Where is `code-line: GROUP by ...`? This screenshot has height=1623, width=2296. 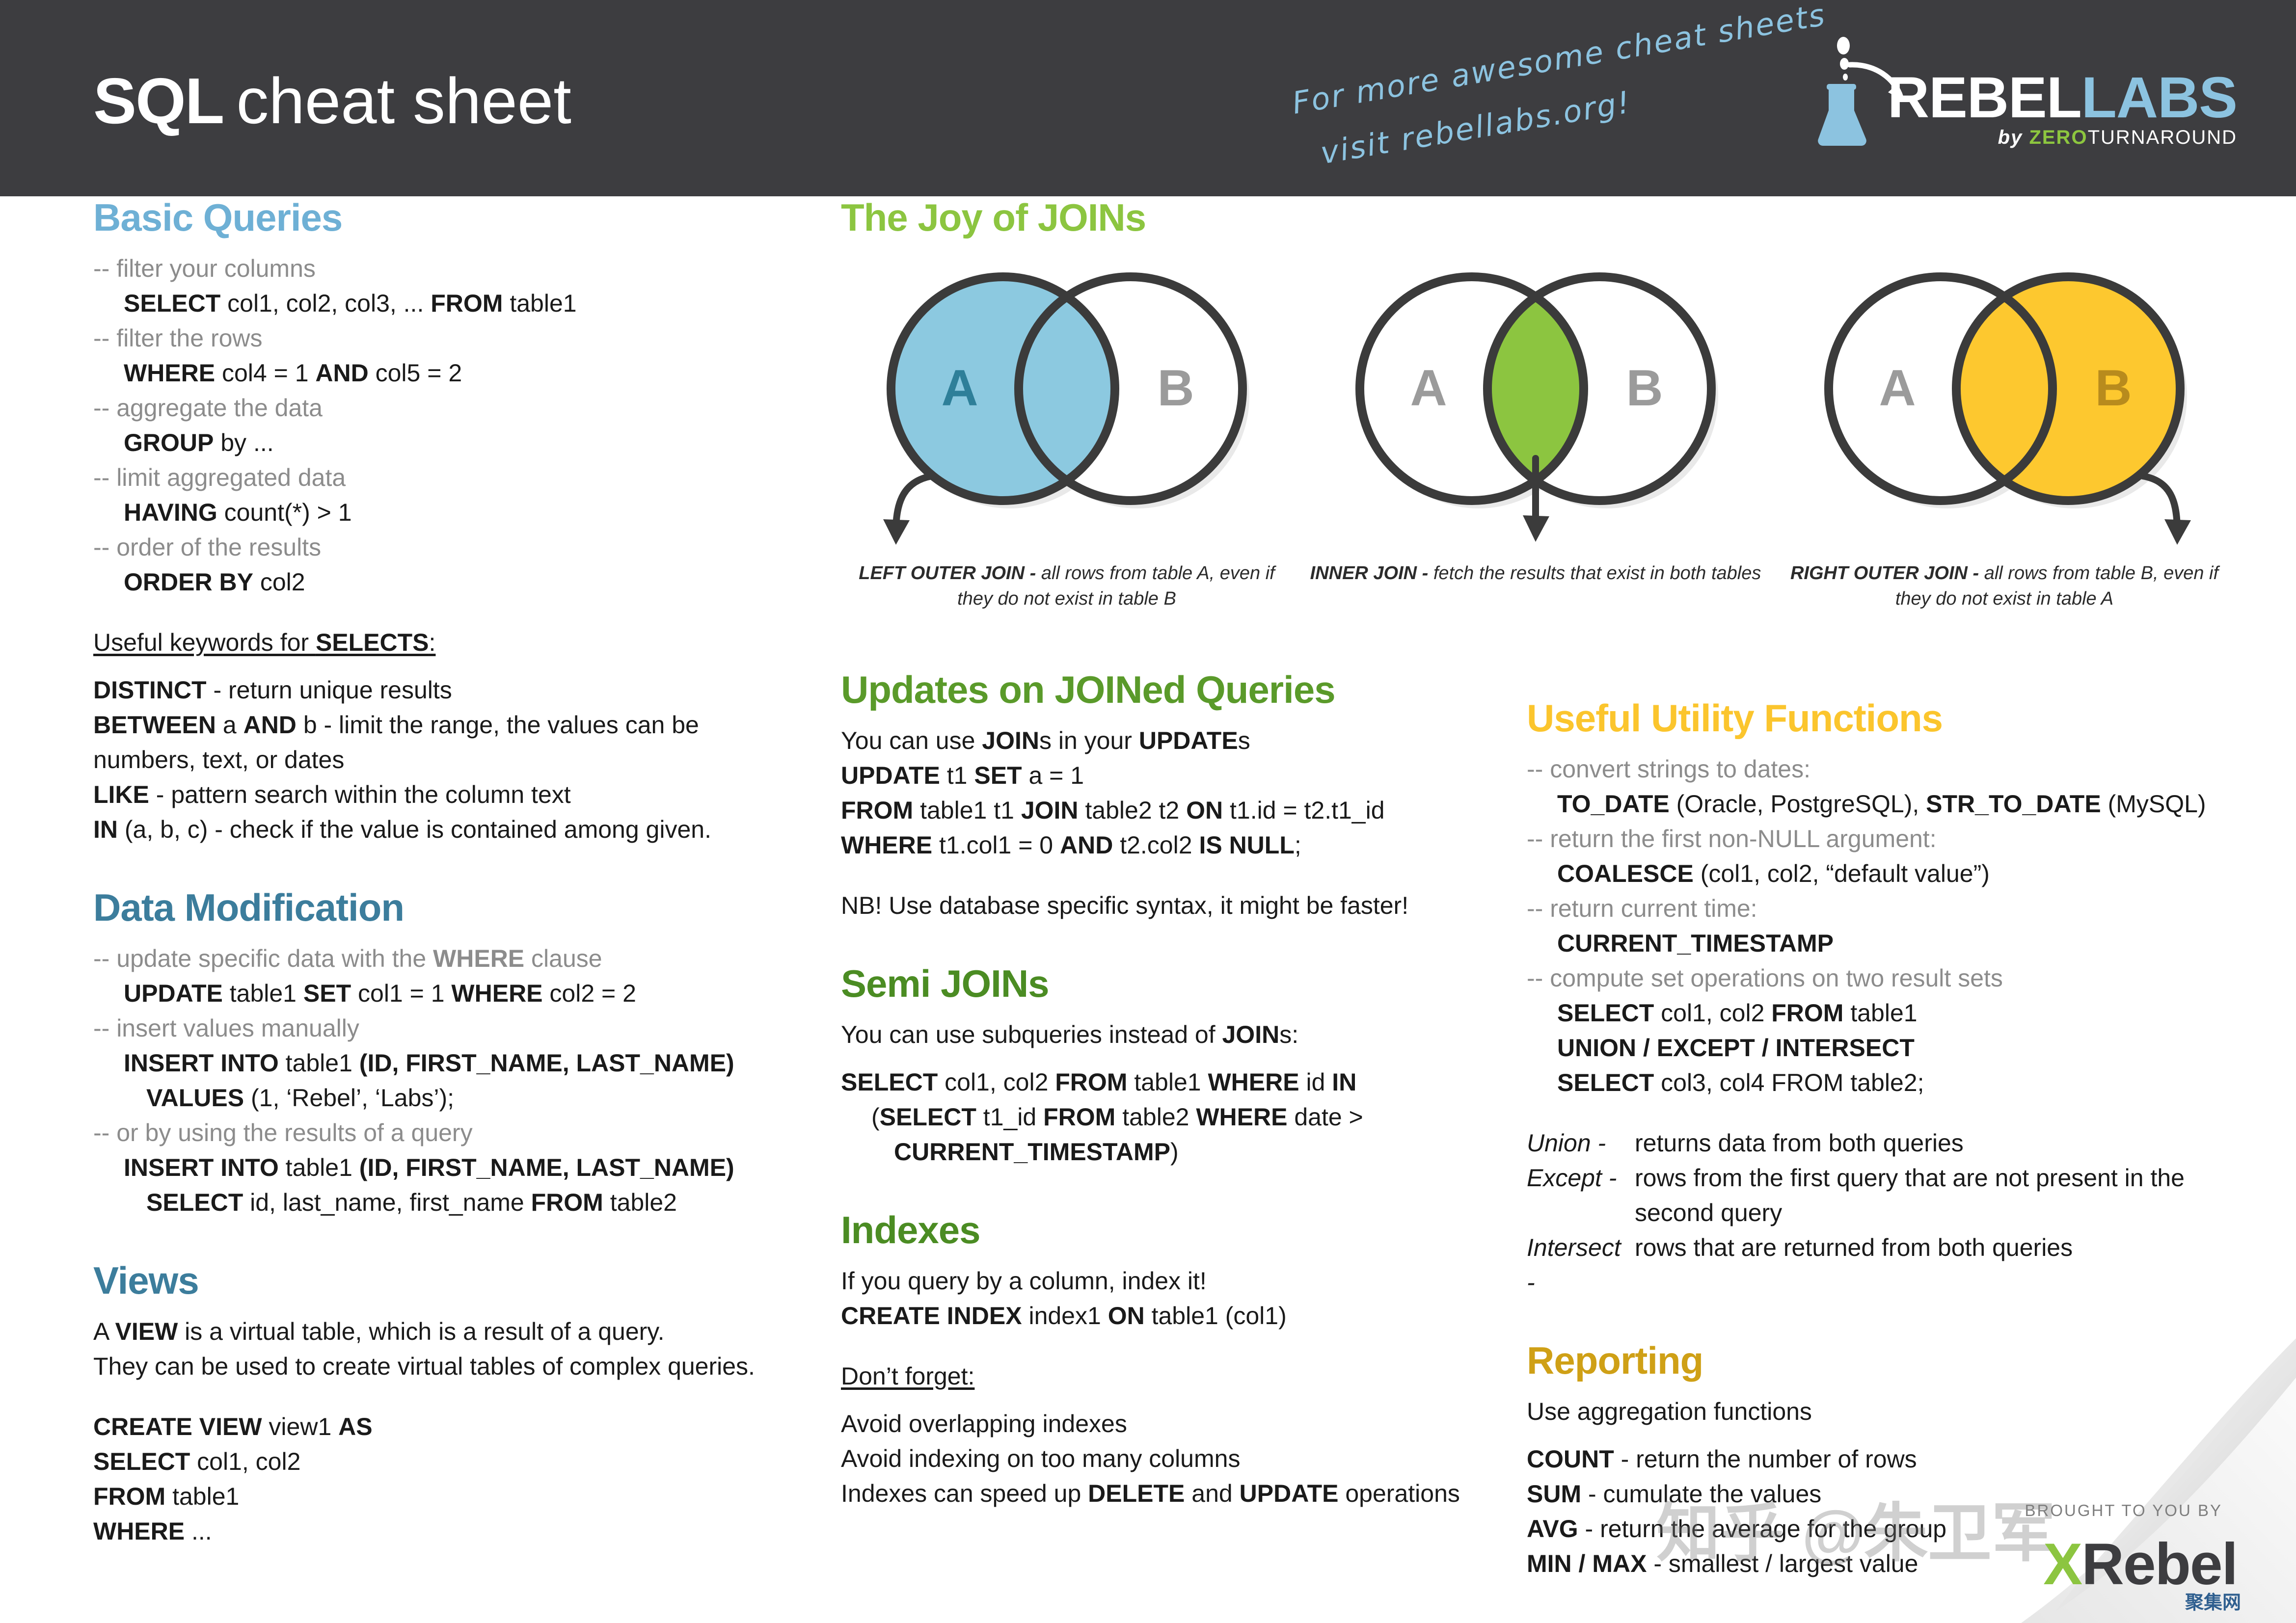
code-line: GROUP by ... is located at coordinates (199, 442).